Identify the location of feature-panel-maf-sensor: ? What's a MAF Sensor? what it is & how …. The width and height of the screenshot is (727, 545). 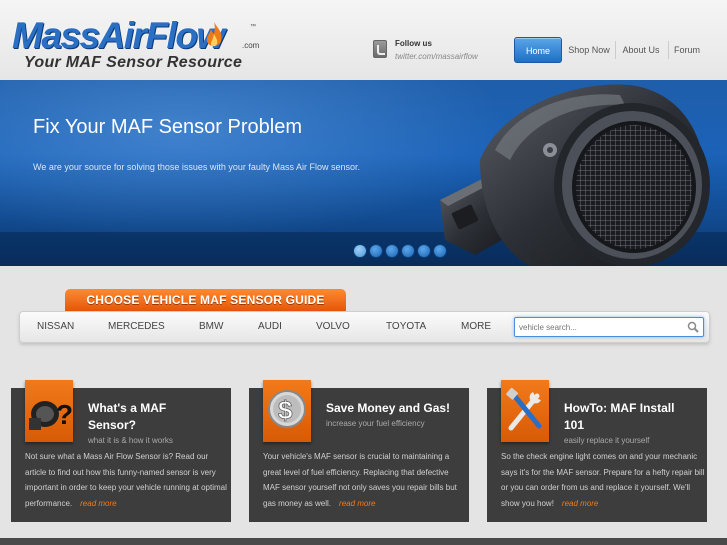
(121, 451).